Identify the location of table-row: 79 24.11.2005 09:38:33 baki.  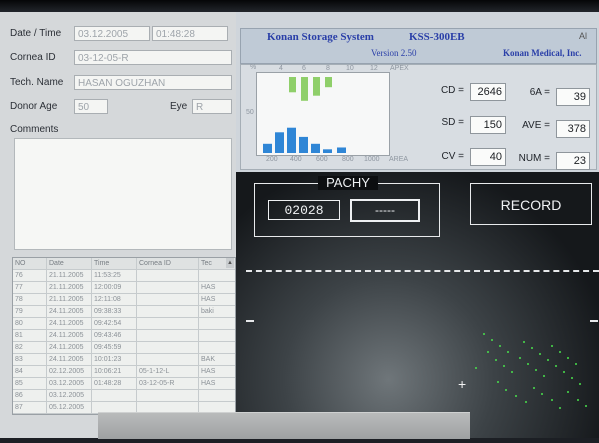
(124, 312).